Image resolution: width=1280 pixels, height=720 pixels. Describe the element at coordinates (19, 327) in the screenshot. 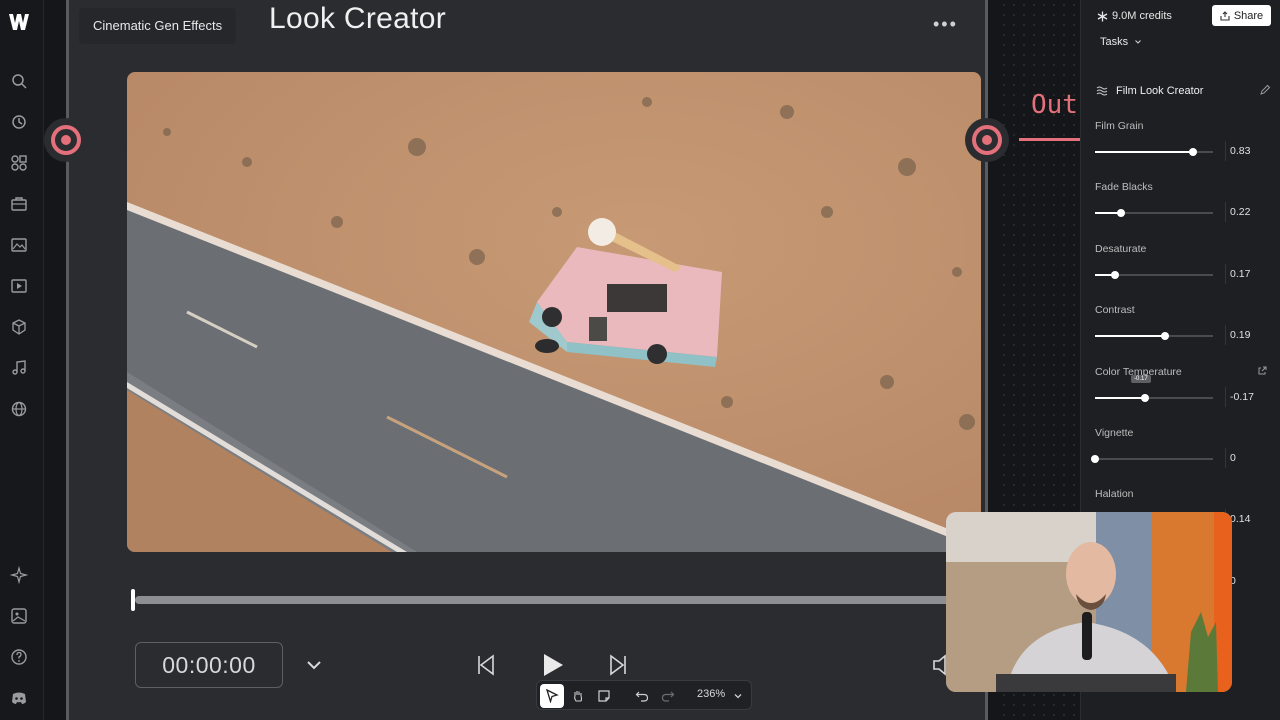

I see `cube-icon` at that location.